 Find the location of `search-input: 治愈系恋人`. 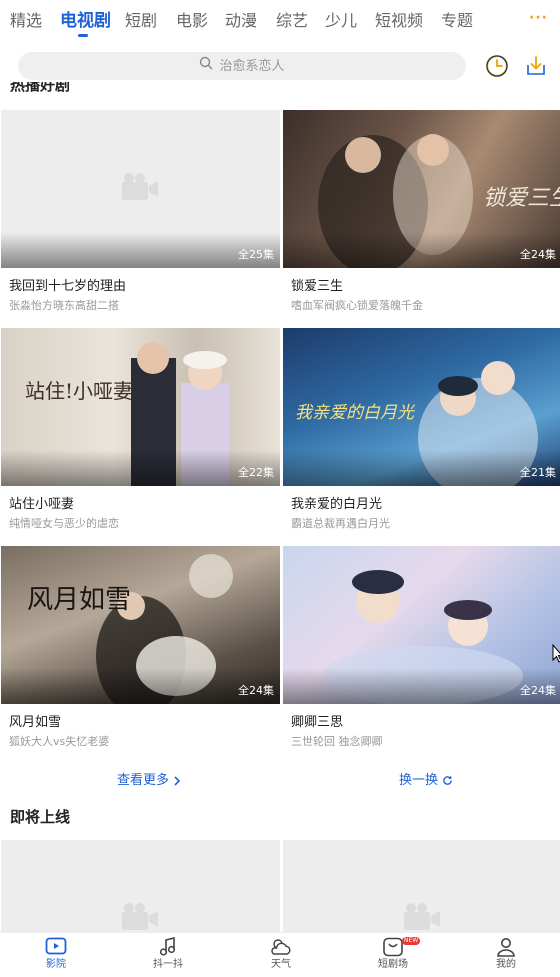

search-input: 治愈系恋人 is located at coordinates (242, 66).